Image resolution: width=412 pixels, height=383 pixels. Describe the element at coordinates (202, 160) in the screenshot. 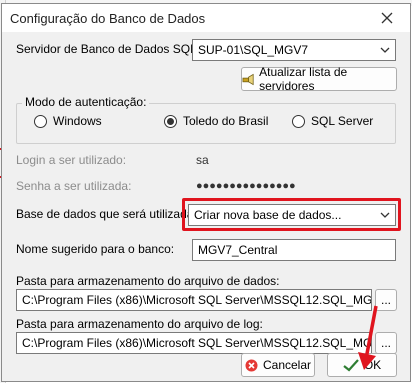

I see `login-field: sa` at that location.